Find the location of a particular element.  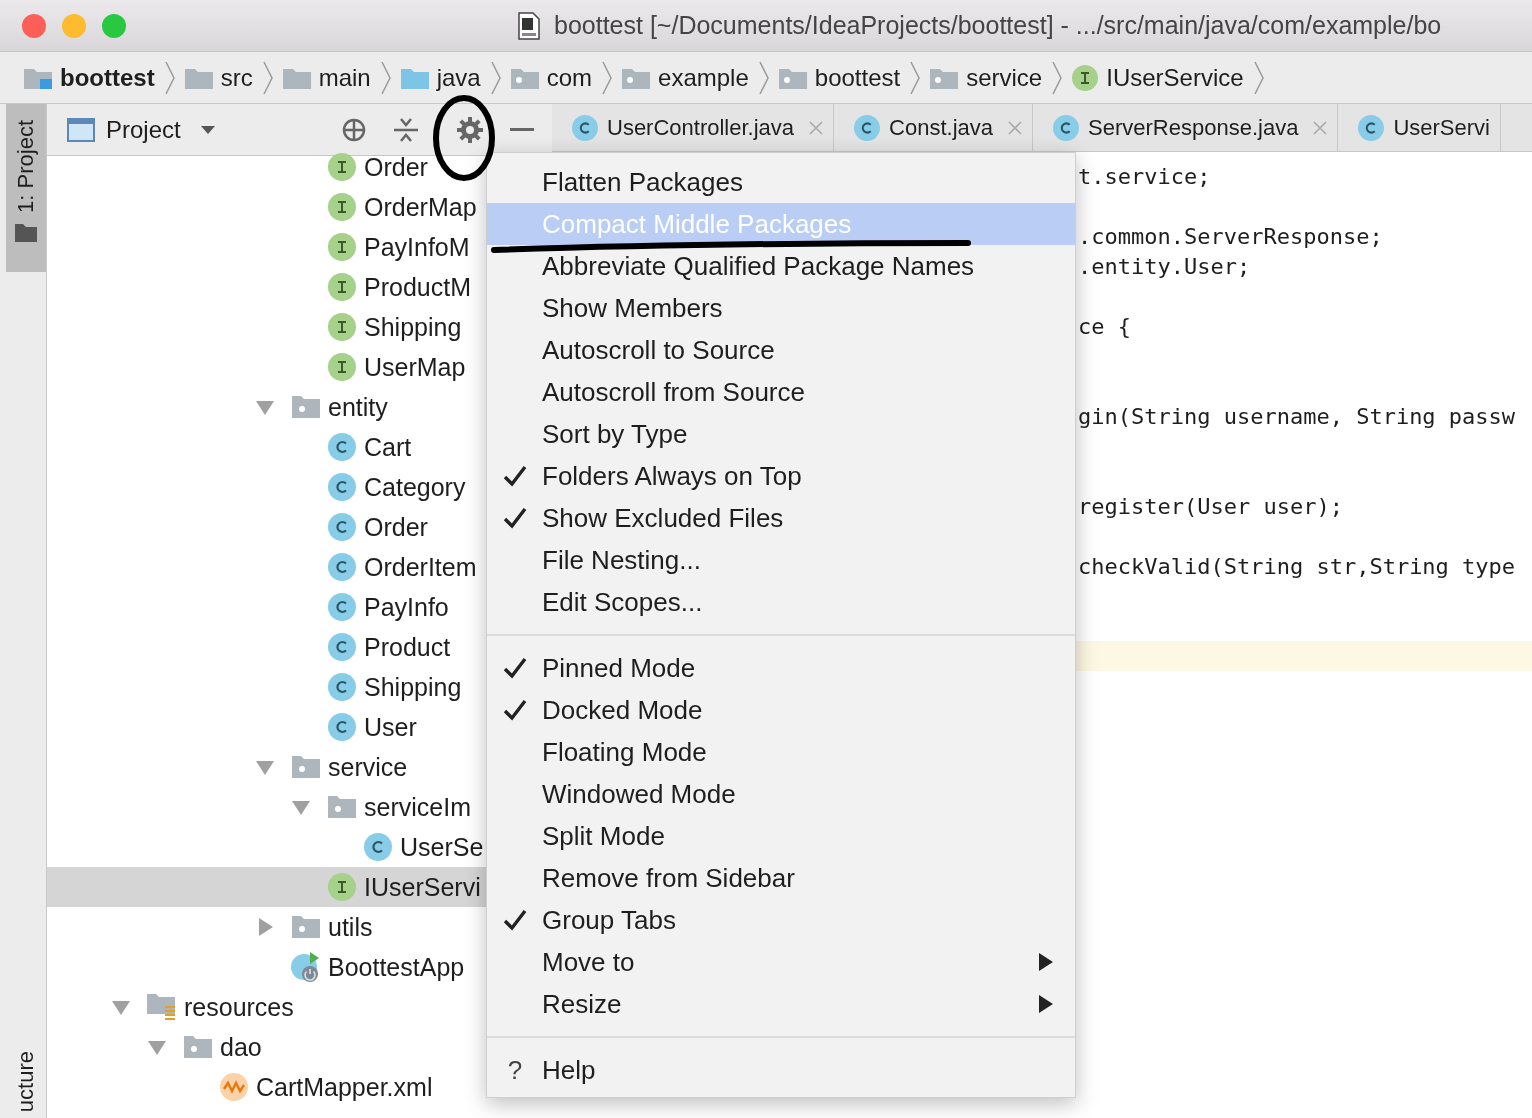

code-line: .common.ServerResponse; is located at coordinates (1230, 236).